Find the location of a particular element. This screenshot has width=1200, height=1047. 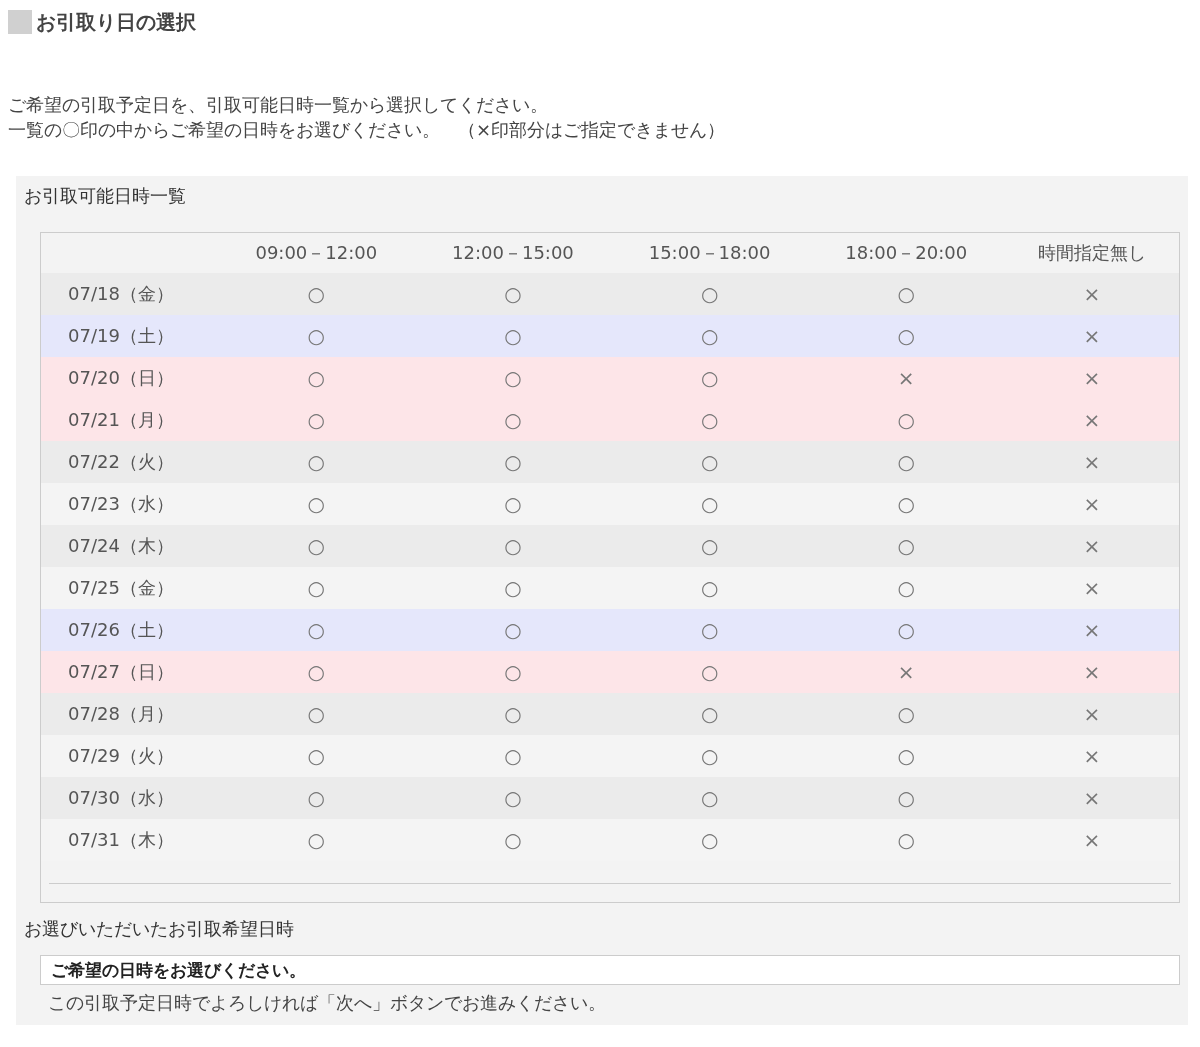

page-title: お引取り日の選択 is located at coordinates (116, 22).